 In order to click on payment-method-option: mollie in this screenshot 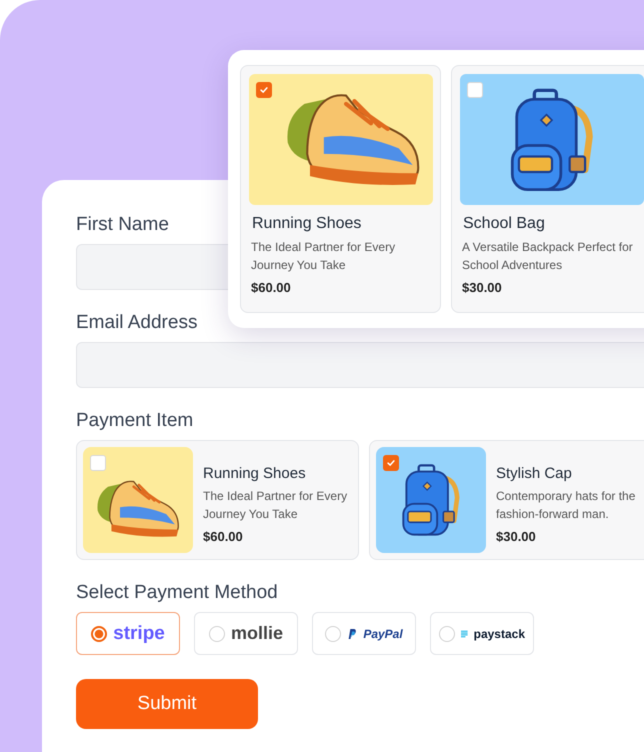, I will do `click(246, 633)`.